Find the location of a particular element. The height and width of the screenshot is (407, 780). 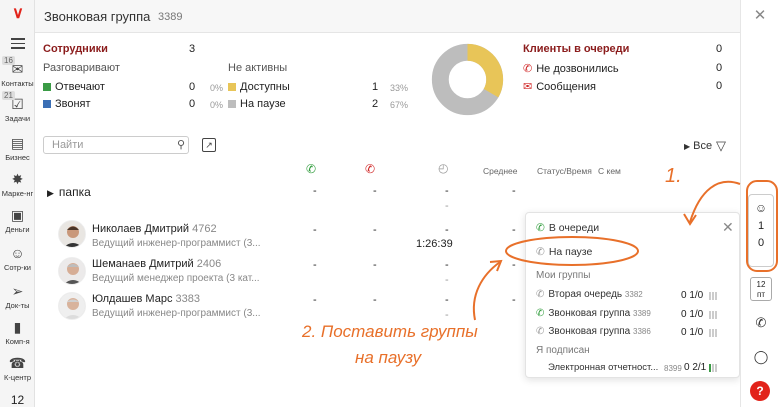

nav-item-money: ▣ Деньги is located at coordinates (17, 220).